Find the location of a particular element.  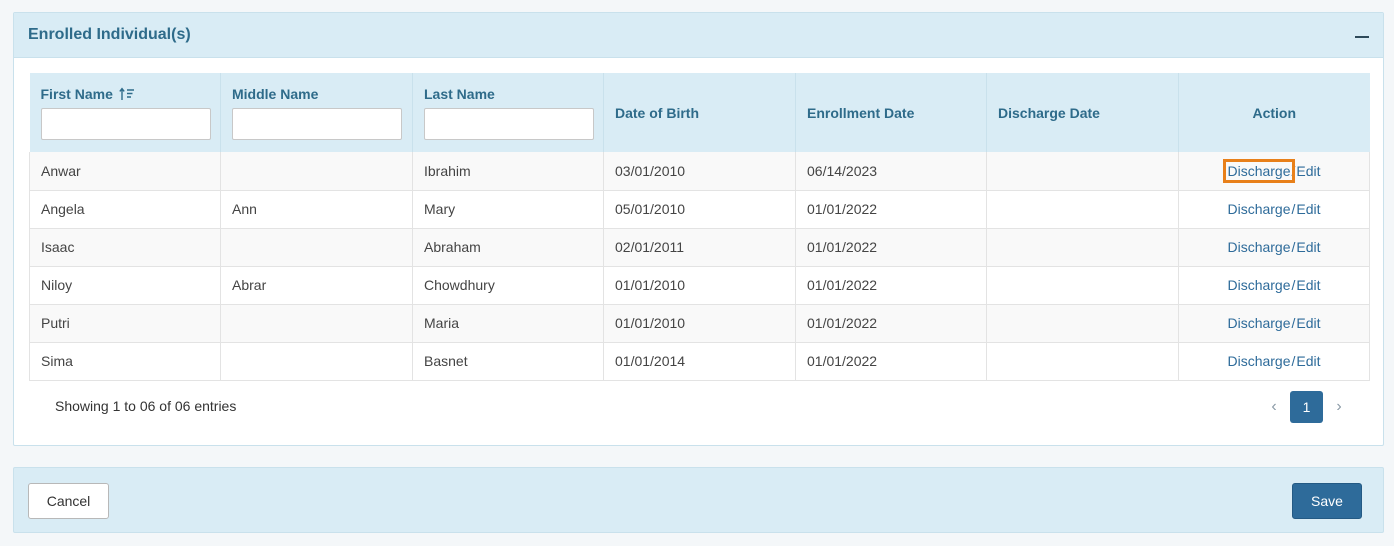

middle-name-filter-input is located at coordinates (317, 123).